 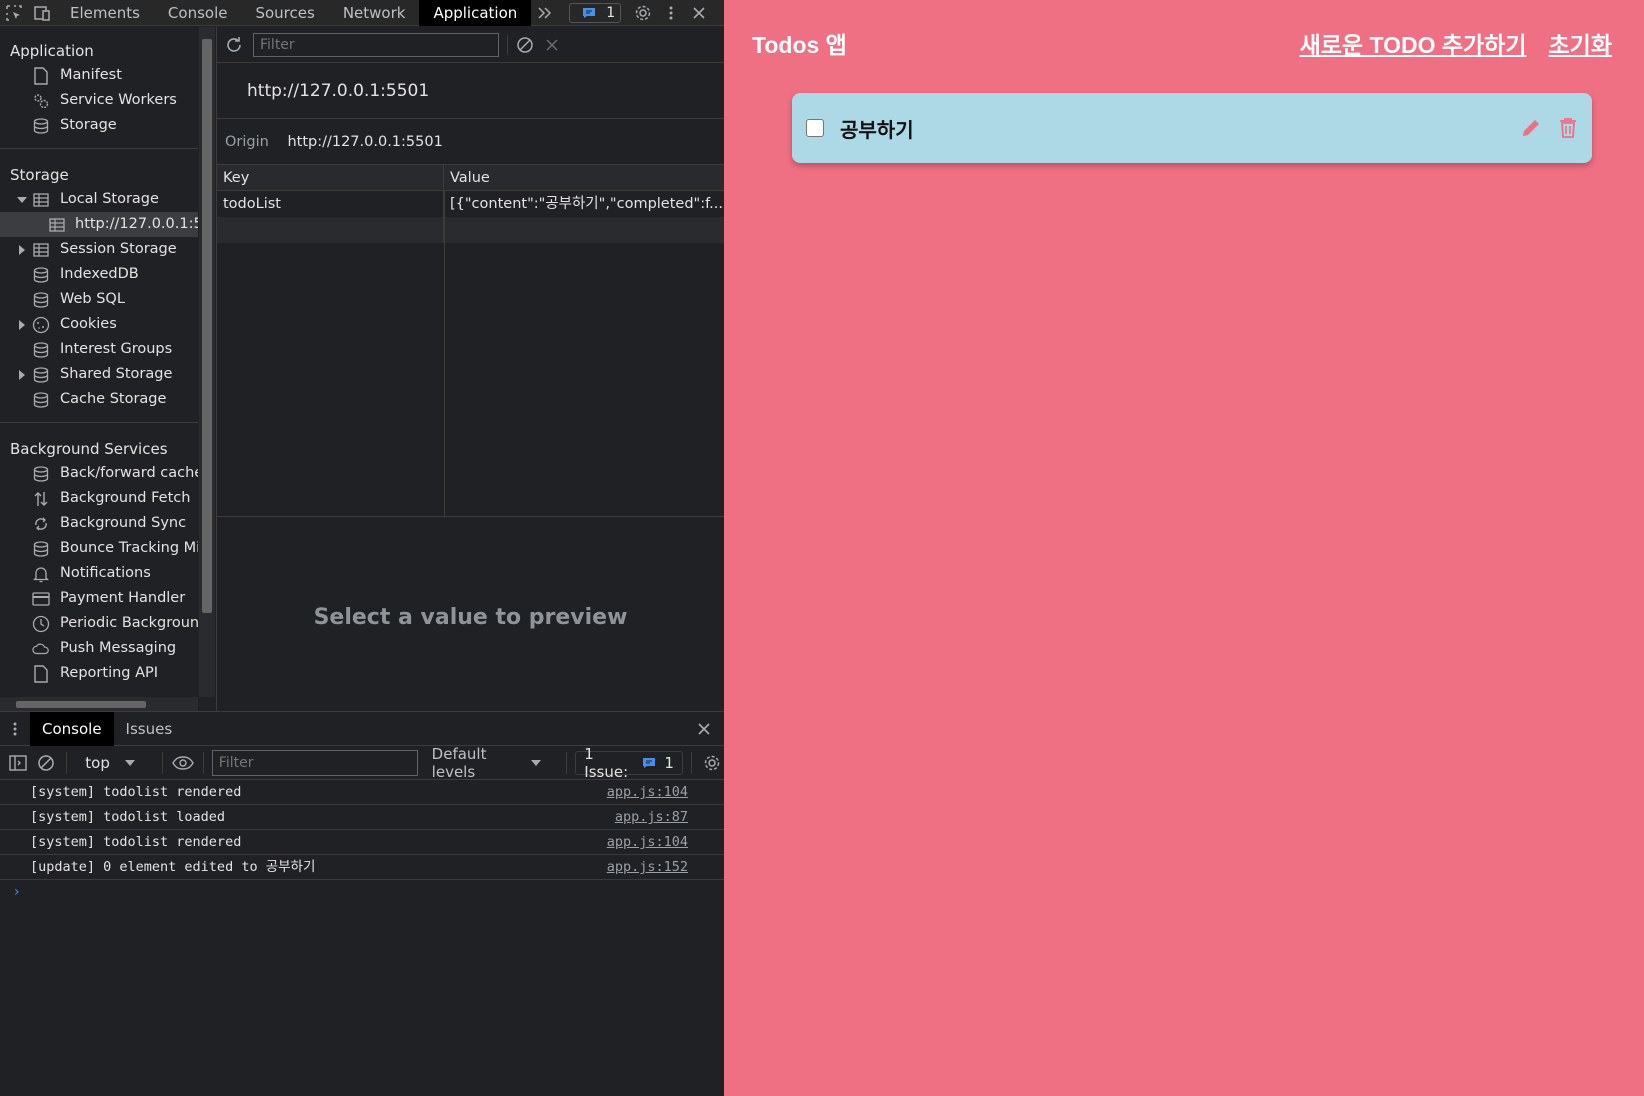 What do you see at coordinates (470, 230) in the screenshot?
I see `empty-row` at bounding box center [470, 230].